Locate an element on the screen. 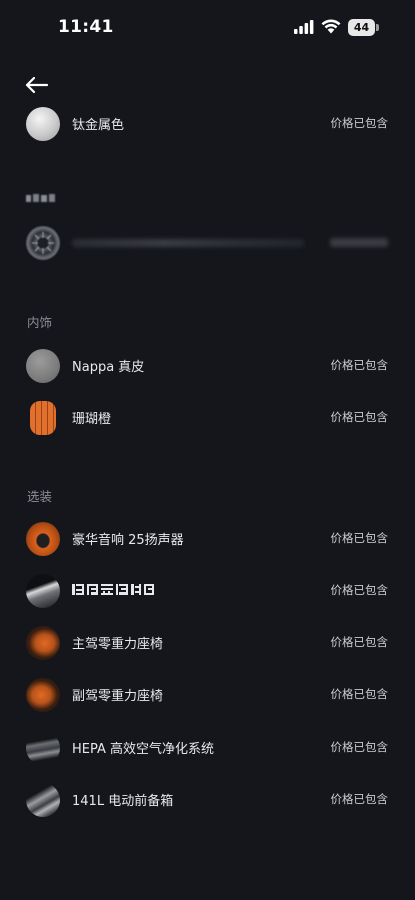 The width and height of the screenshot is (415, 900). section-title-options: 选装 is located at coordinates (40, 496).